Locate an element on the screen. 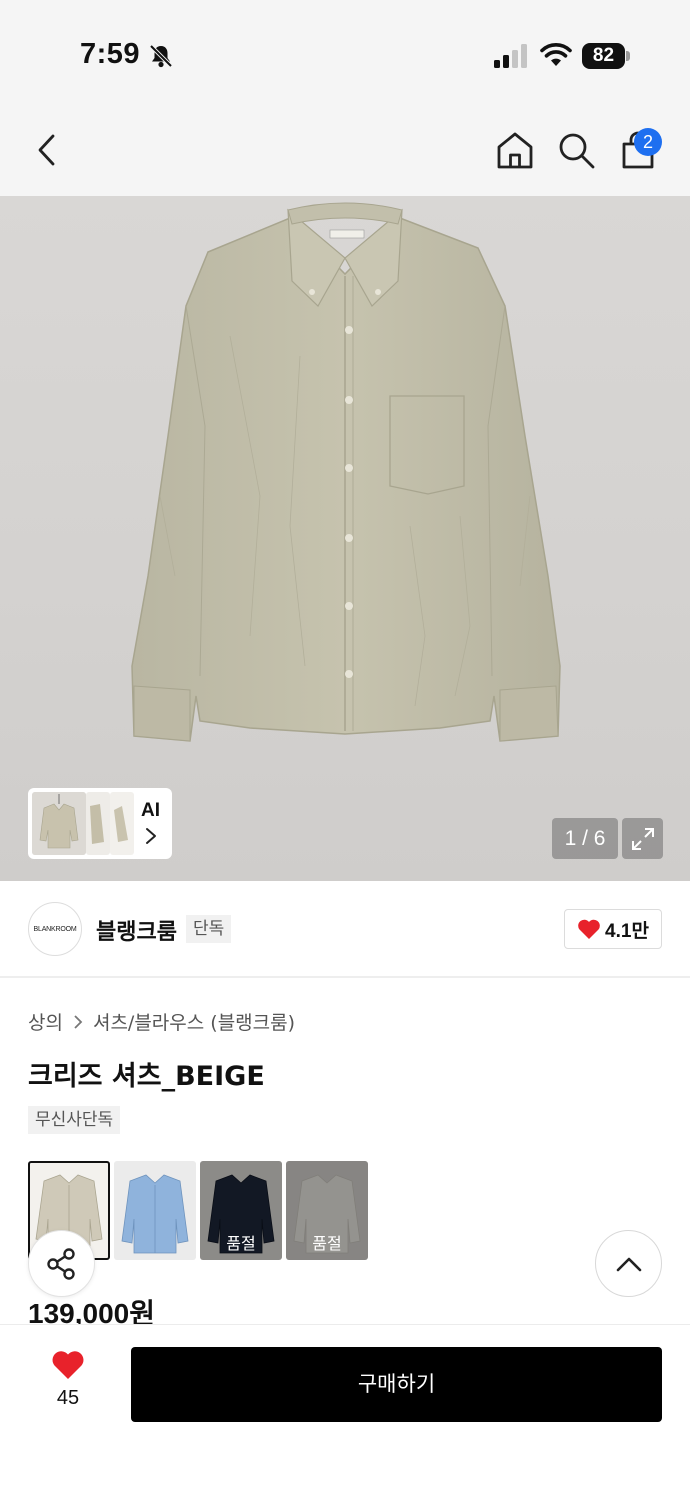 The height and width of the screenshot is (1500, 690). brand-like-count: 4.1만 is located at coordinates (627, 931).